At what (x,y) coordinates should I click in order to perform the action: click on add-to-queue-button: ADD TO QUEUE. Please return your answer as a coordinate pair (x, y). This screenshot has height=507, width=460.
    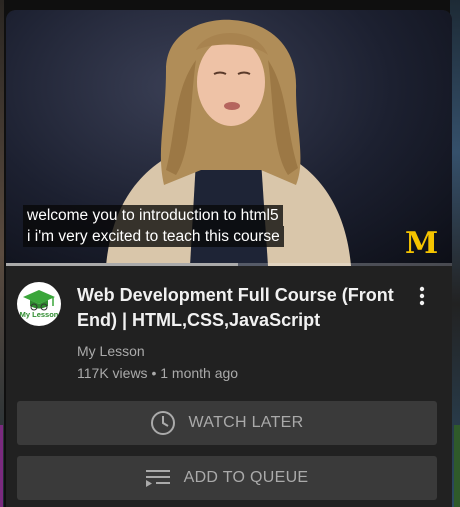
    Looking at the image, I should click on (227, 478).